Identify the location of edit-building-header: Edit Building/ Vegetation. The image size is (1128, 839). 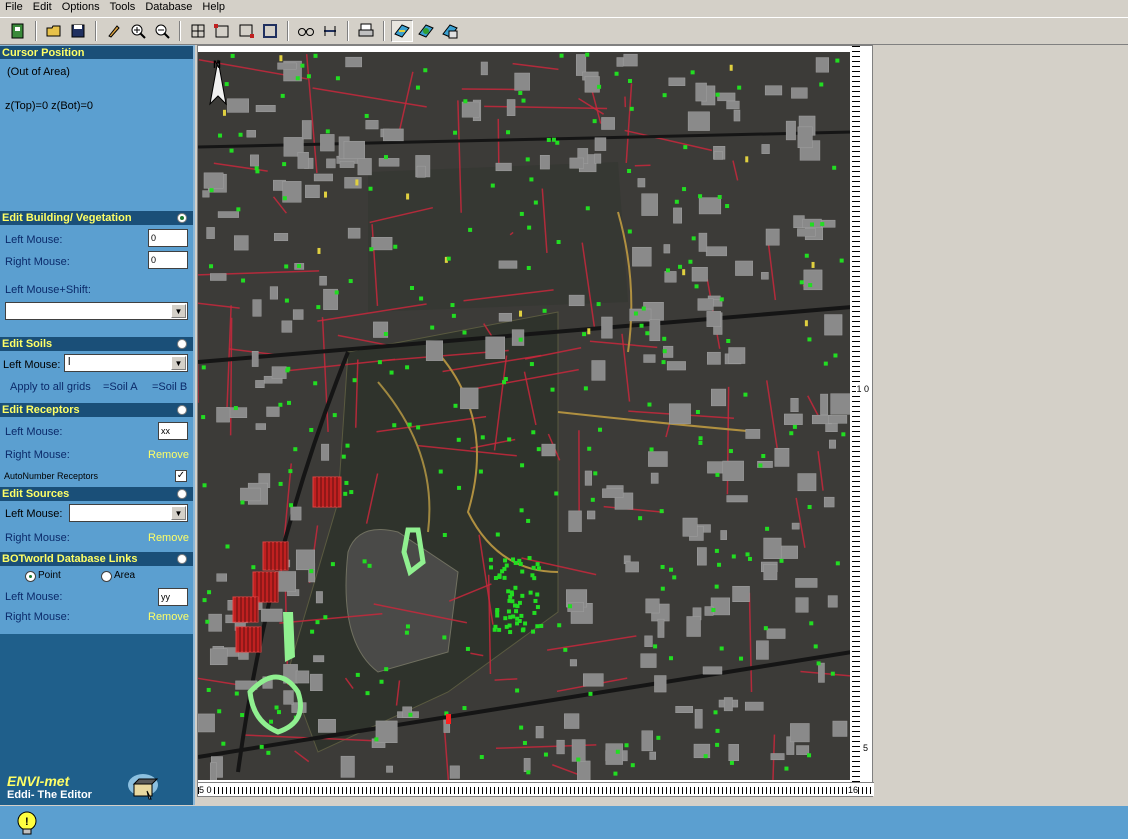
(96, 218).